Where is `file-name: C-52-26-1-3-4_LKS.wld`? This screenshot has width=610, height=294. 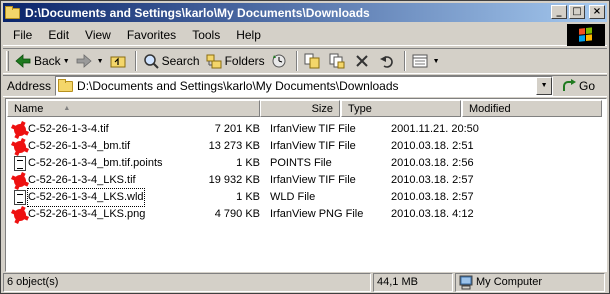 file-name: C-52-26-1-3-4_LKS.wld is located at coordinates (86, 197).